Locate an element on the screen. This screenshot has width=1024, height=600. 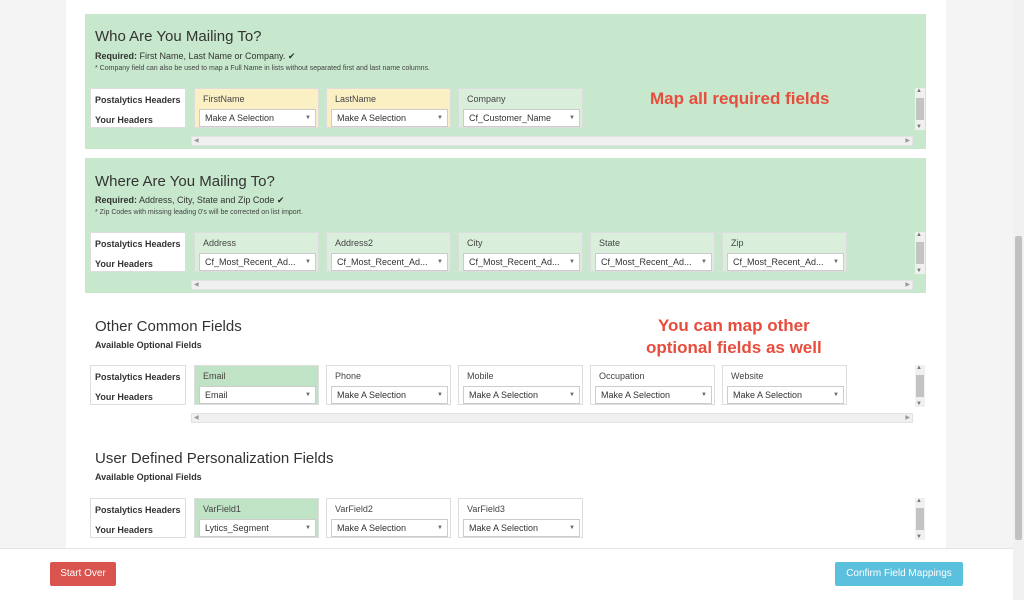
column-label: State is located at coordinates (610, 243).